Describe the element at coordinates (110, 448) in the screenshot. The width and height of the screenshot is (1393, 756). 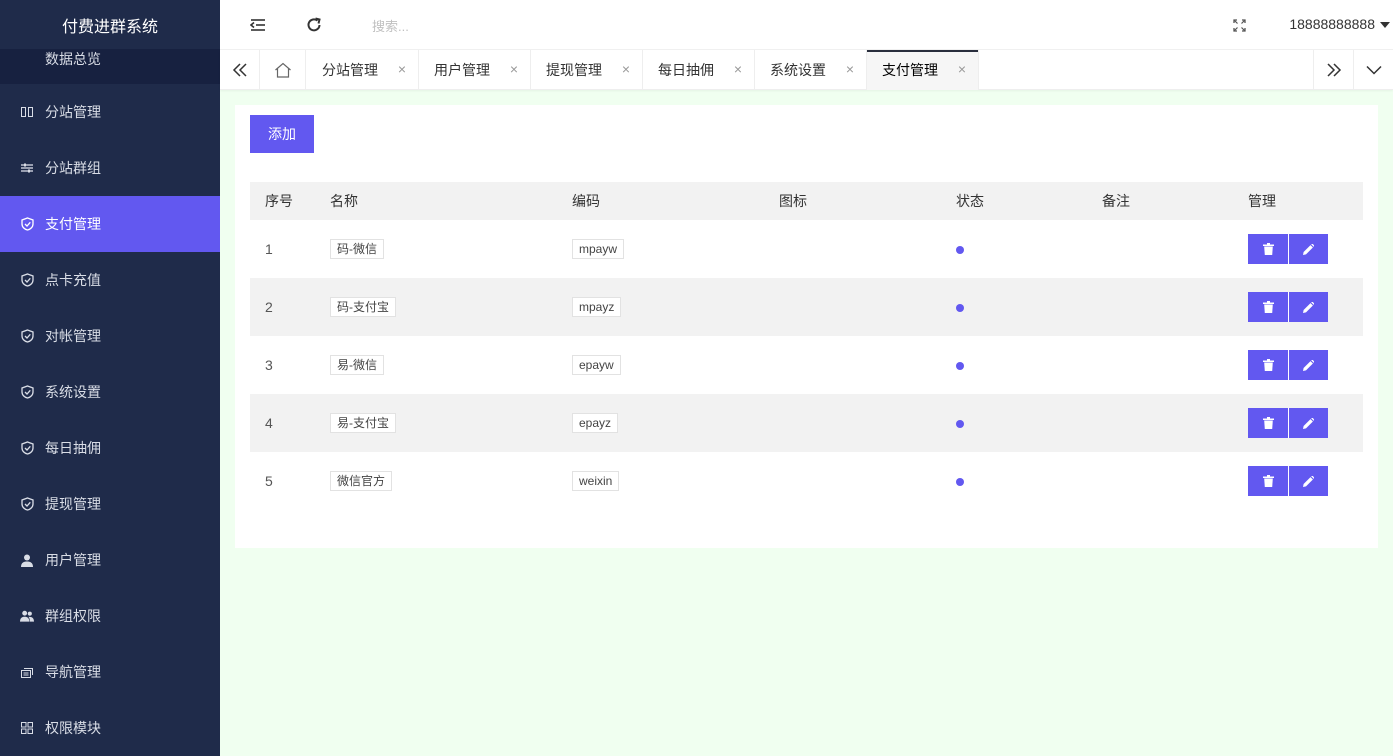
I see `sidebar-item-daily-commission: 每日抽佣` at that location.